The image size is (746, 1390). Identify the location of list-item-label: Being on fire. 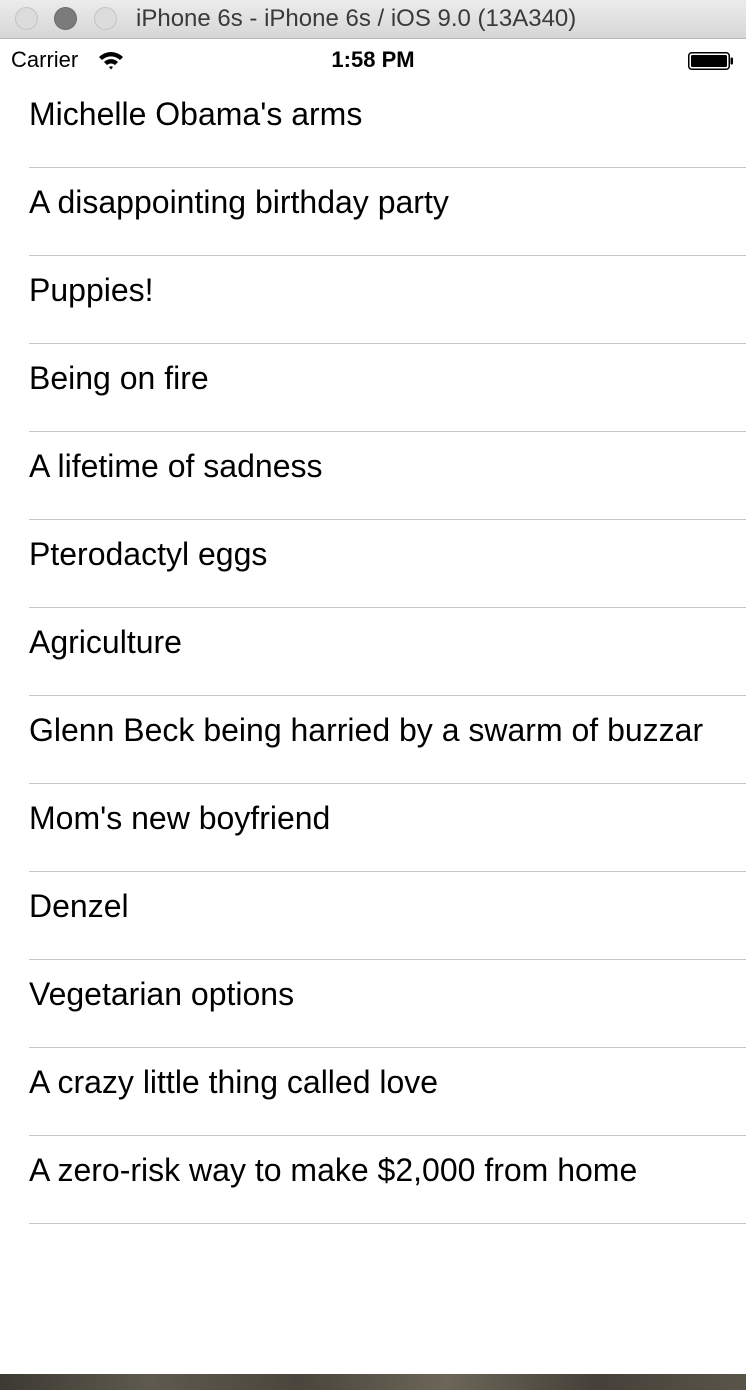
(119, 378).